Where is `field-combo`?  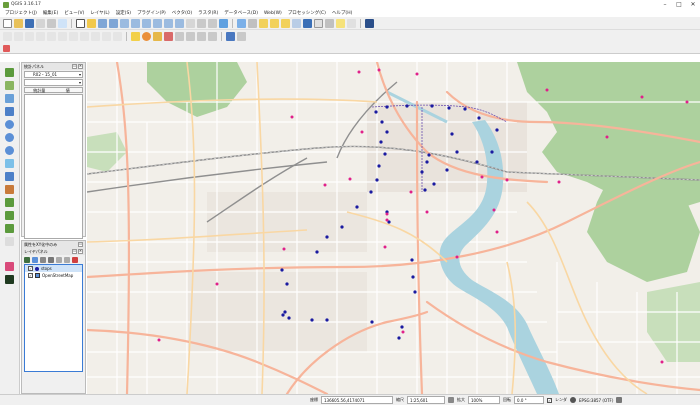 field-combo is located at coordinates (53, 82).